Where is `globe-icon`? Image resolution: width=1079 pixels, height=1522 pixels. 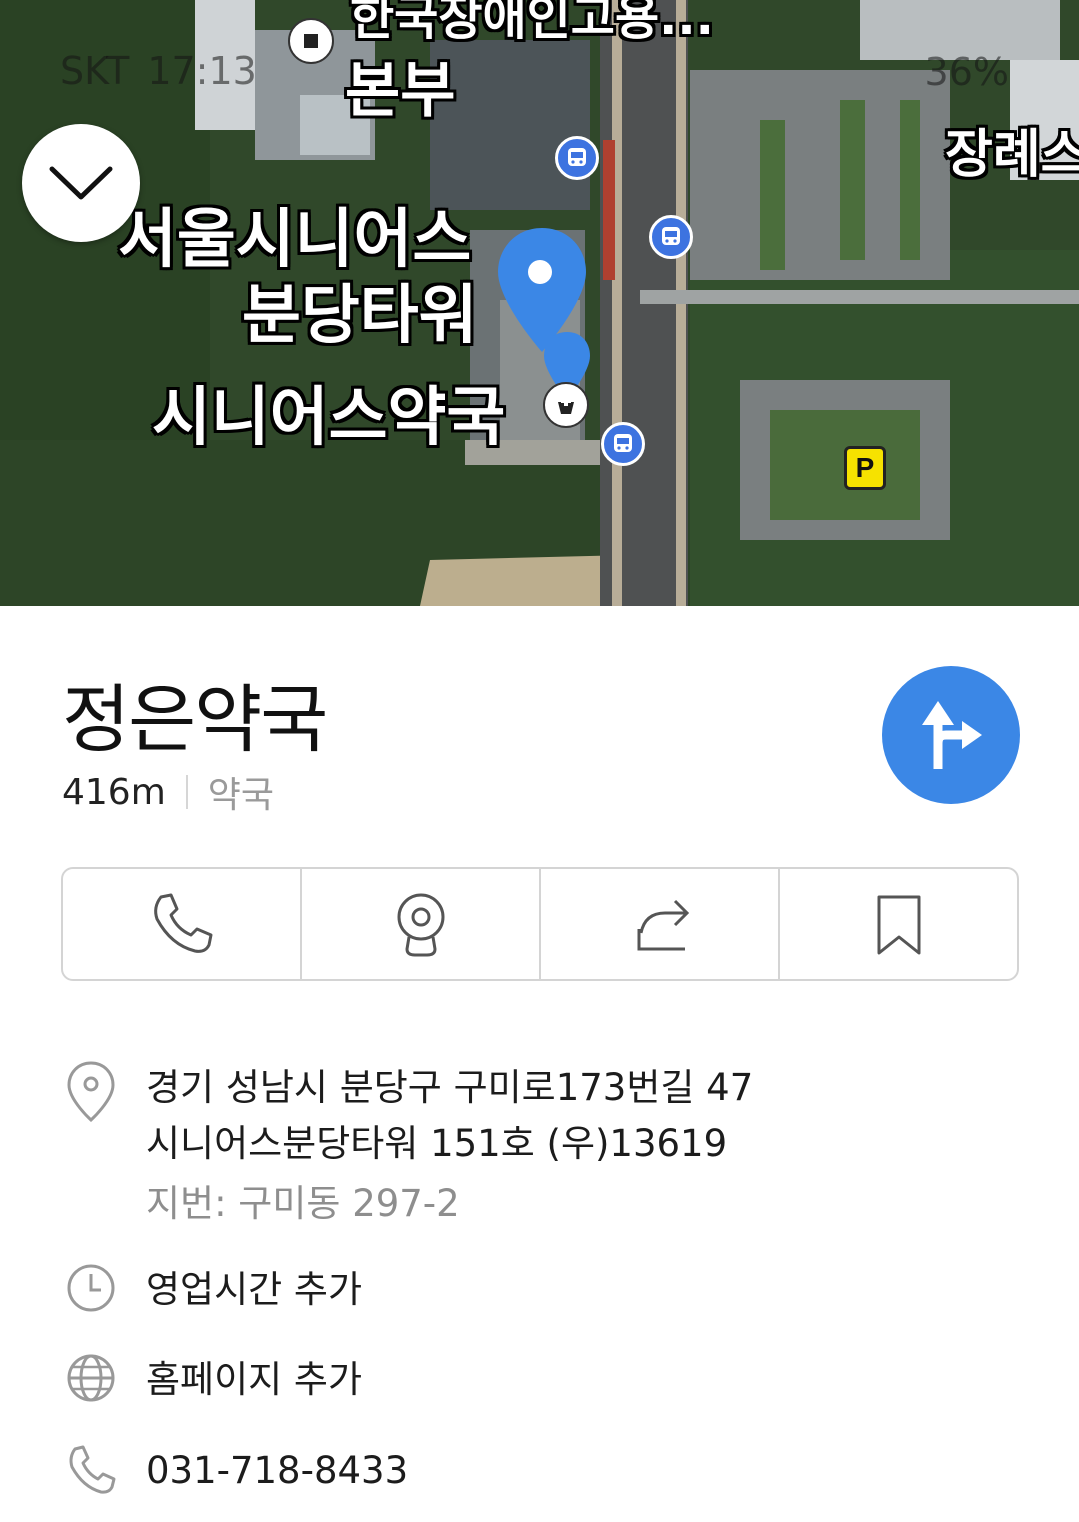 globe-icon is located at coordinates (91, 1378).